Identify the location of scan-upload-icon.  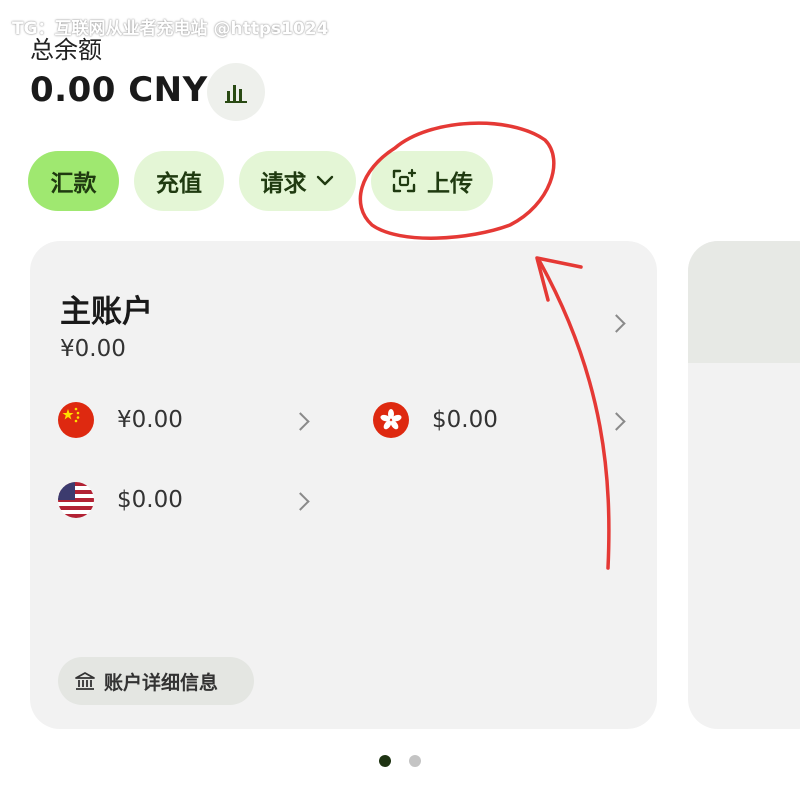
(404, 180).